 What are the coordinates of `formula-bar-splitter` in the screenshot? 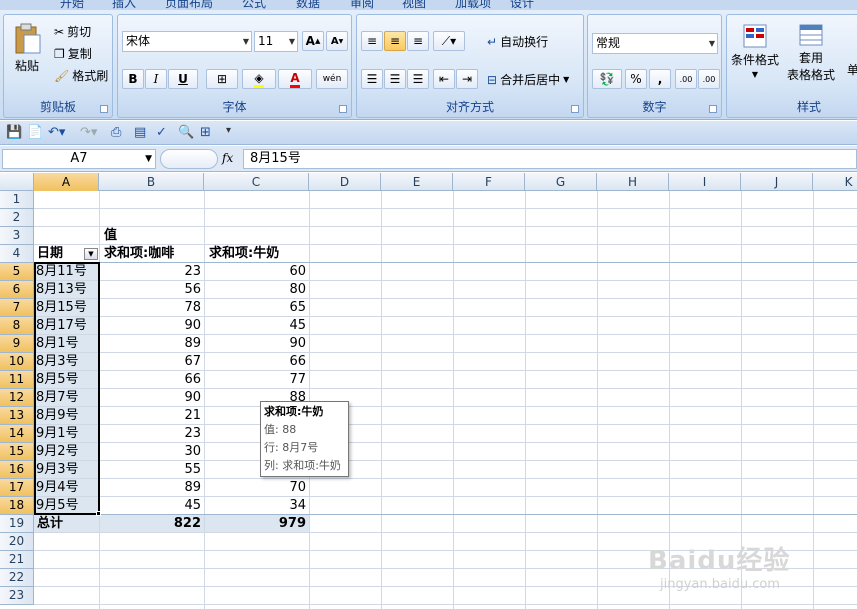 It's located at (189, 159).